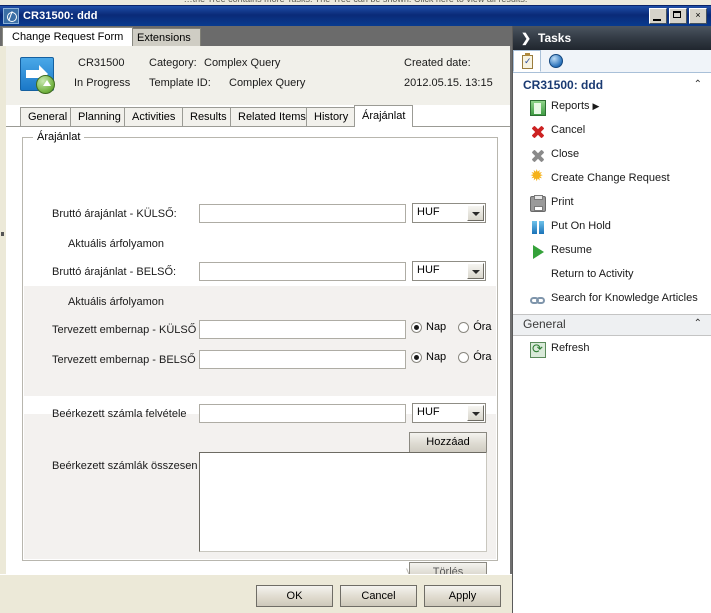 Image resolution: width=711 pixels, height=613 pixels. I want to click on radio-nap-kulso-label: Nap, so click(436, 327).